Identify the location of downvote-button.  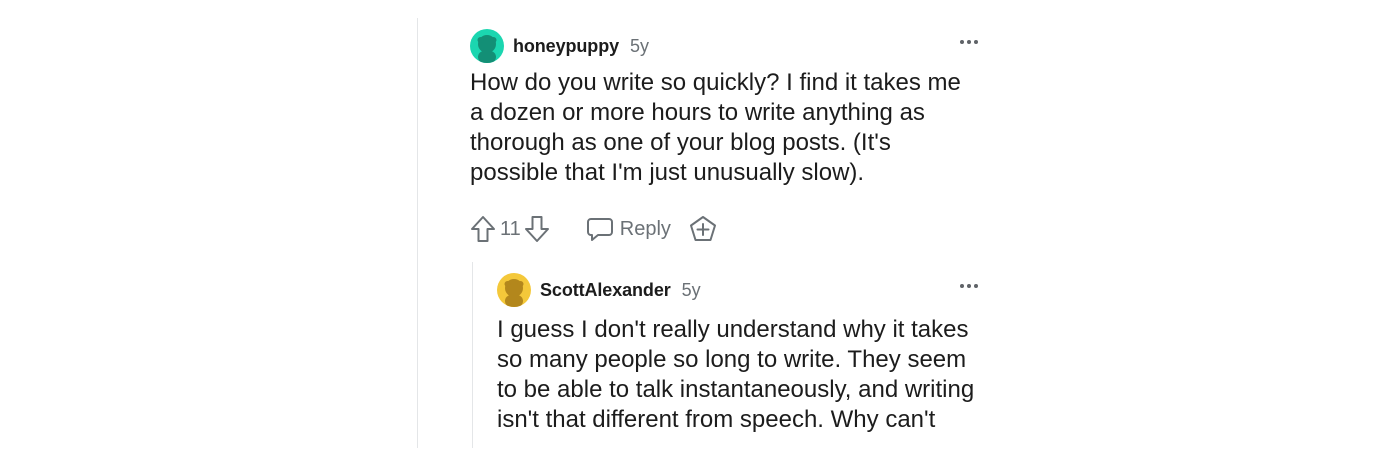
(537, 229).